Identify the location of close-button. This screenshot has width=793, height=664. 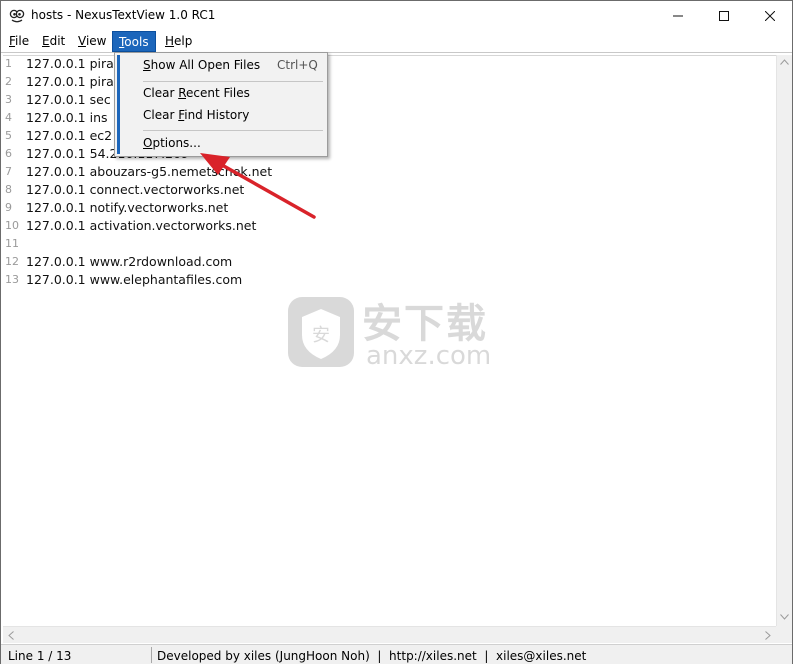
(770, 16).